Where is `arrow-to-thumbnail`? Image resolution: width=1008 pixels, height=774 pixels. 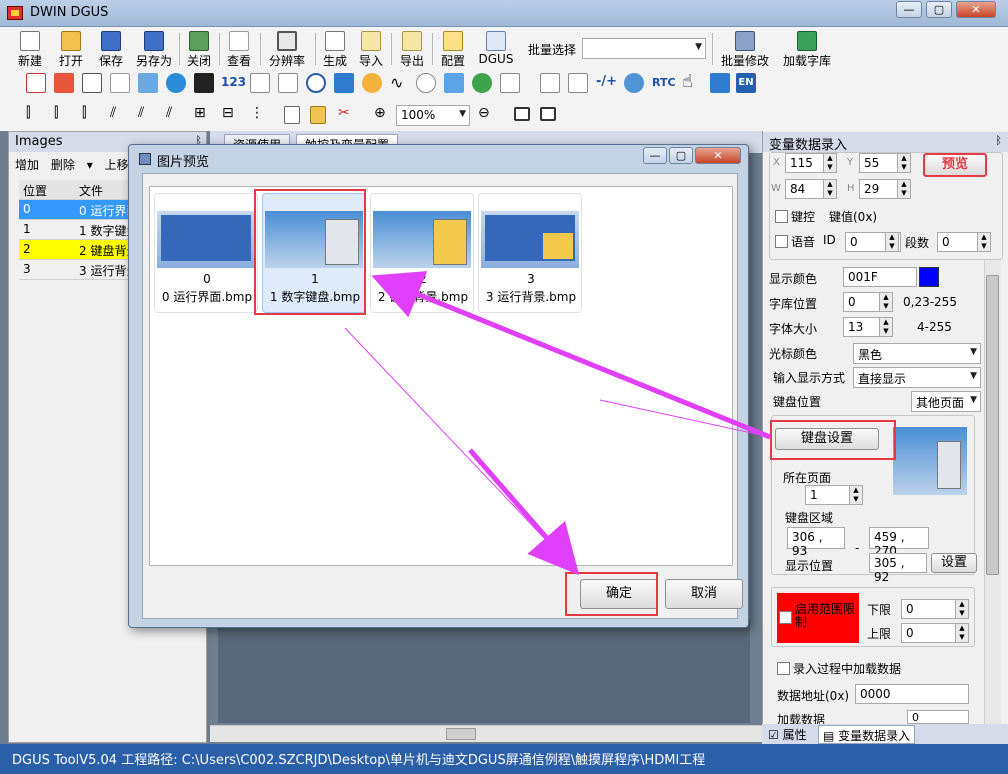 arrow-to-thumbnail is located at coordinates (571, 355).